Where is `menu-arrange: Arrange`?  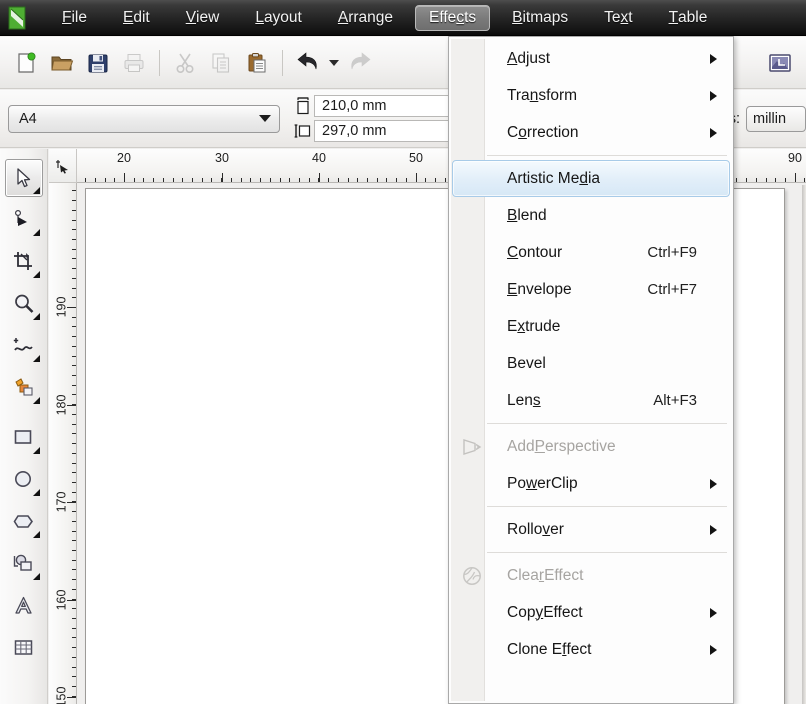 menu-arrange: Arrange is located at coordinates (365, 18).